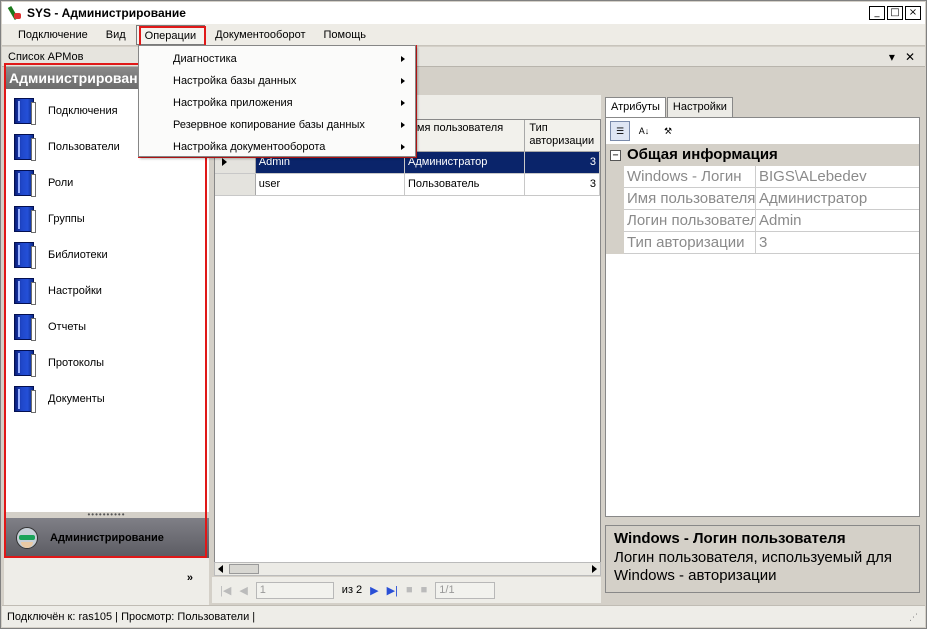  What do you see at coordinates (67, 327) in the screenshot?
I see `nav-item-label: Отчеты` at bounding box center [67, 327].